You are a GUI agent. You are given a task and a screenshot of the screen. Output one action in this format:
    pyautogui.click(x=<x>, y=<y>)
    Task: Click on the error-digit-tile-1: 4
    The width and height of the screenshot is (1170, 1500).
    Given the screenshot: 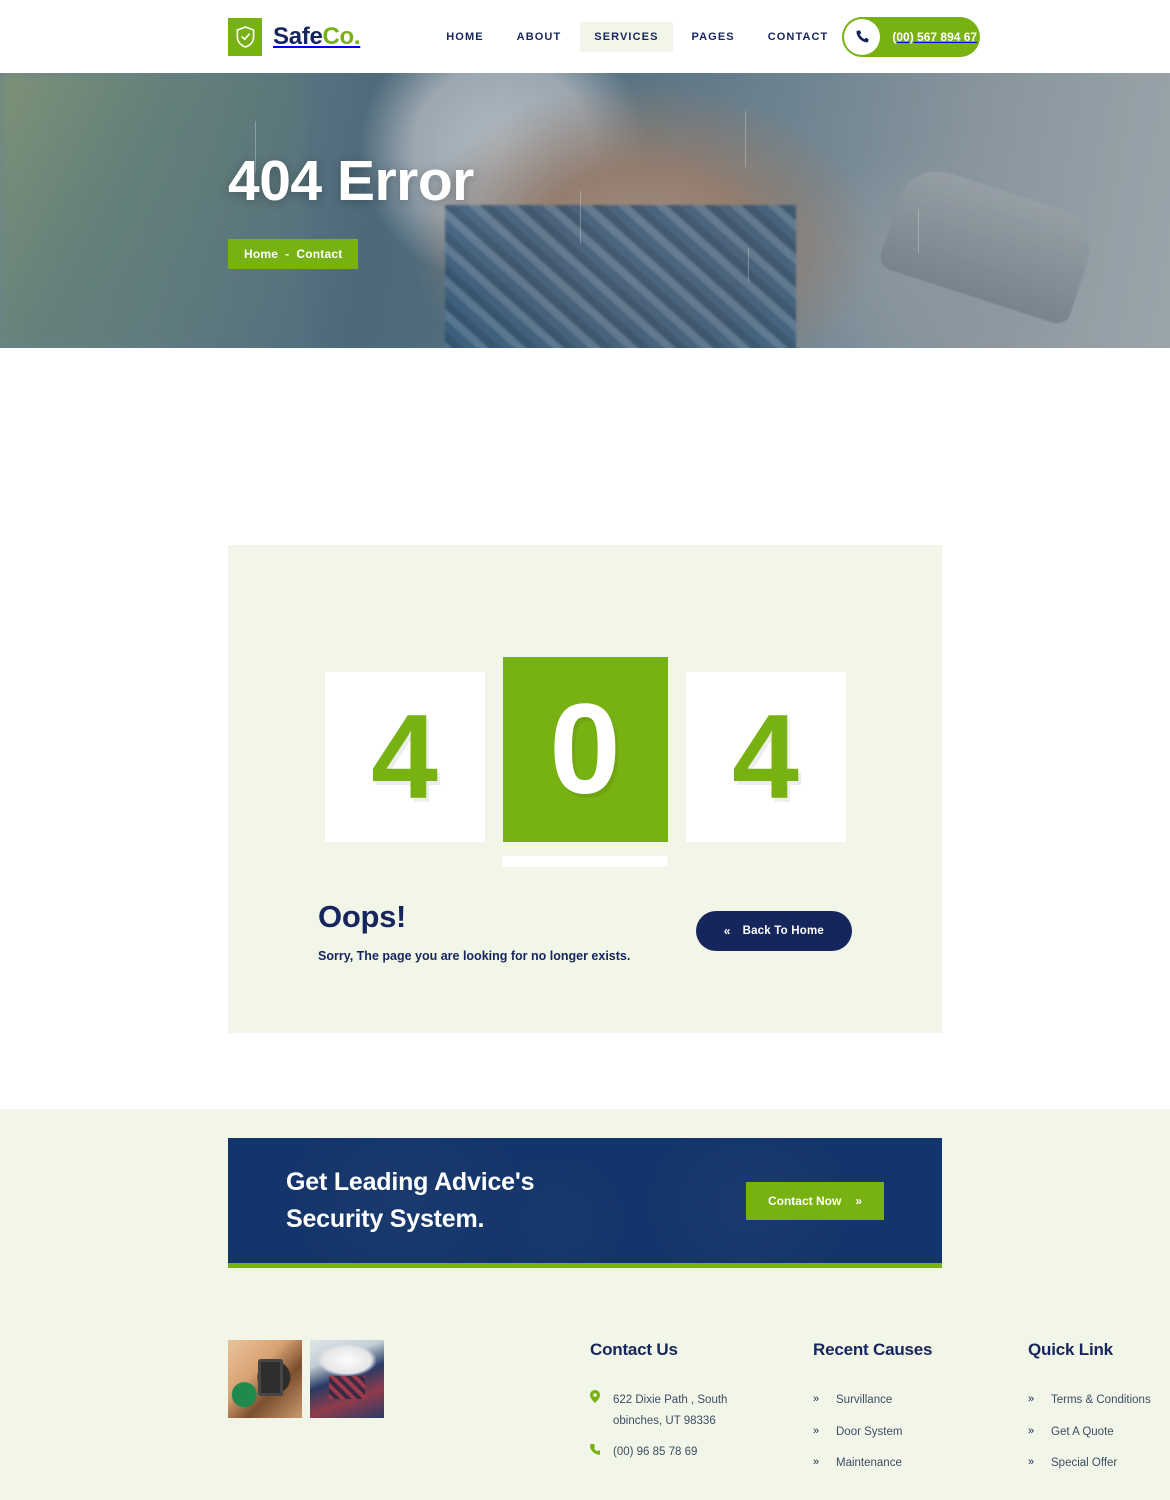 What is the action you would take?
    pyautogui.click(x=404, y=757)
    